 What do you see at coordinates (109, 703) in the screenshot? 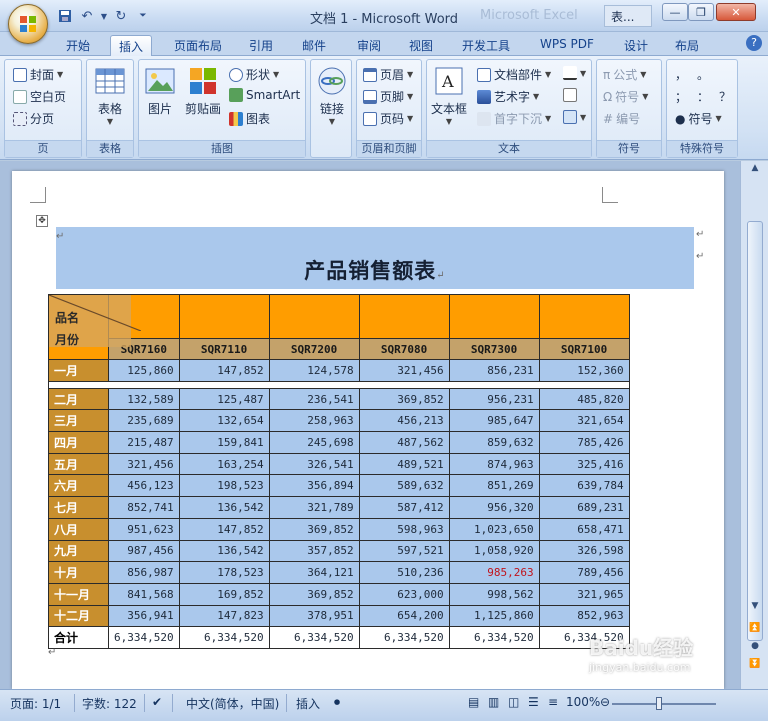
I see `word-count: 字数: 122` at bounding box center [109, 703].